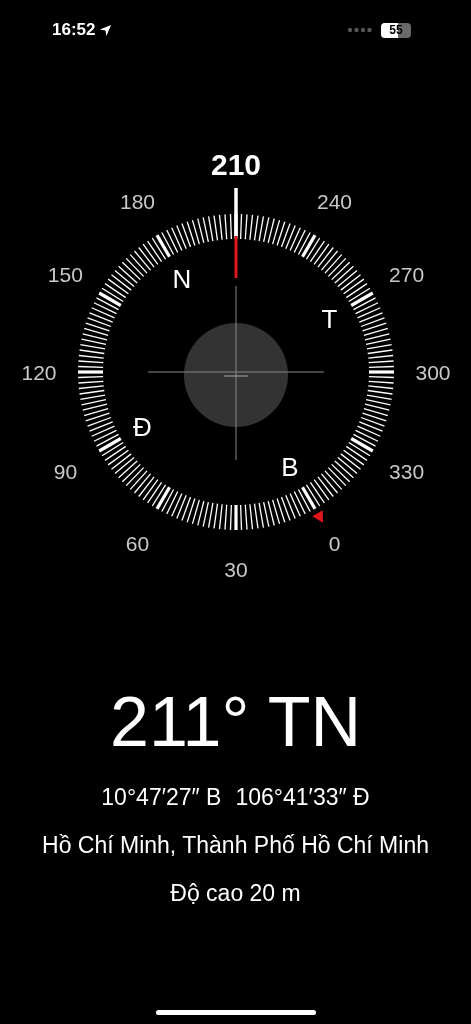 The width and height of the screenshot is (471, 1024). I want to click on cardinal-letter: Đ, so click(142, 427).